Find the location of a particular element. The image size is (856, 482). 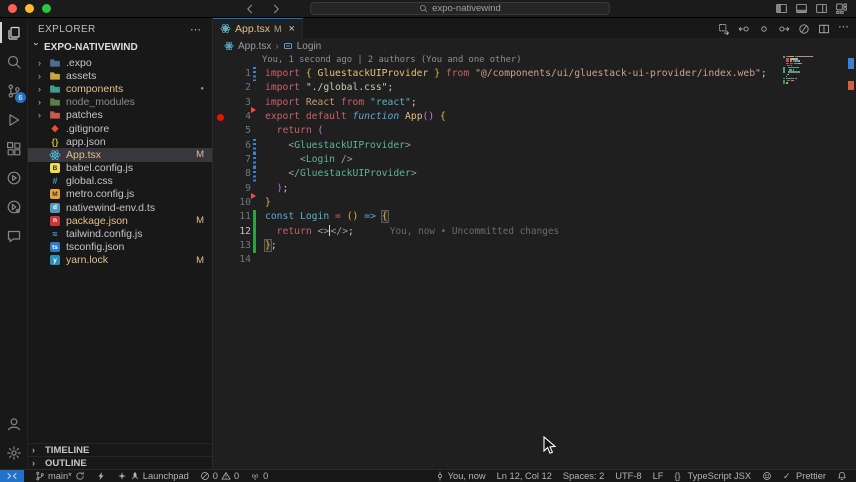

project-root-row: › EXPO-NATIVEWIND is located at coordinates (120, 47).